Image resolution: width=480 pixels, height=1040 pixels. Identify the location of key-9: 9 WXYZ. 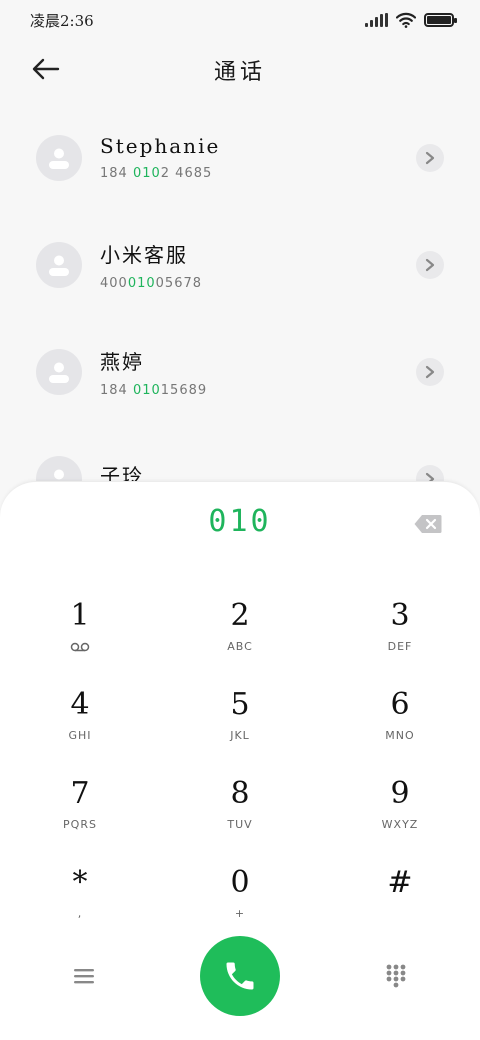
(400, 810).